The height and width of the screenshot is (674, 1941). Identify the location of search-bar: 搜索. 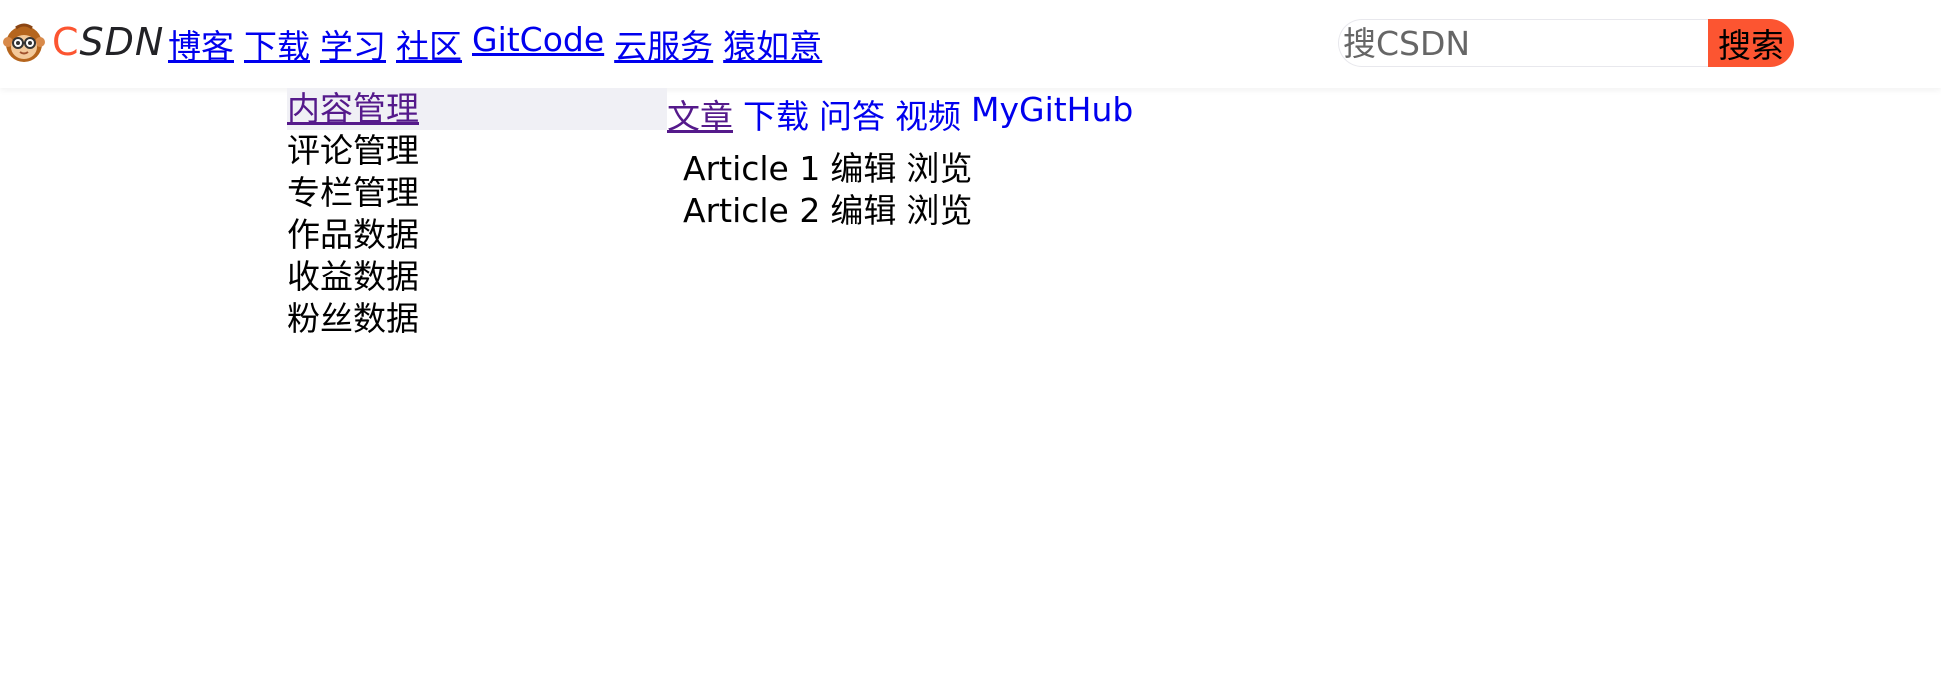
(1566, 44).